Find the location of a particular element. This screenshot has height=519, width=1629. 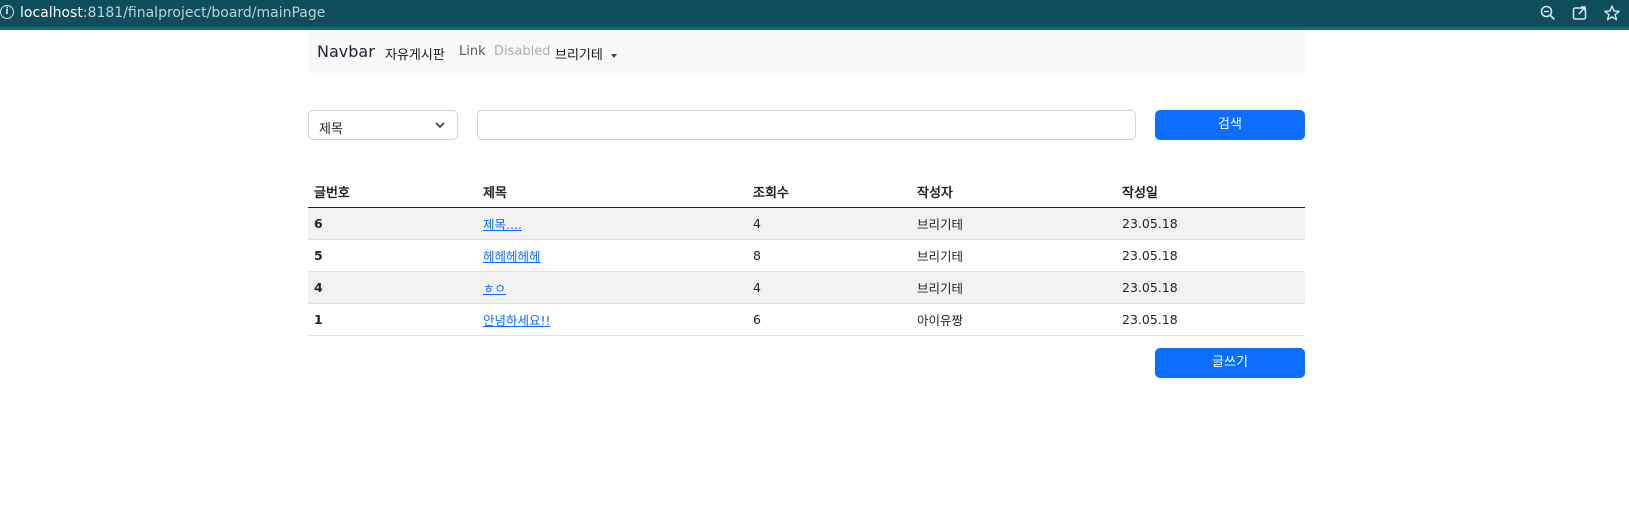

site-info-icon: i is located at coordinates (7, 12).